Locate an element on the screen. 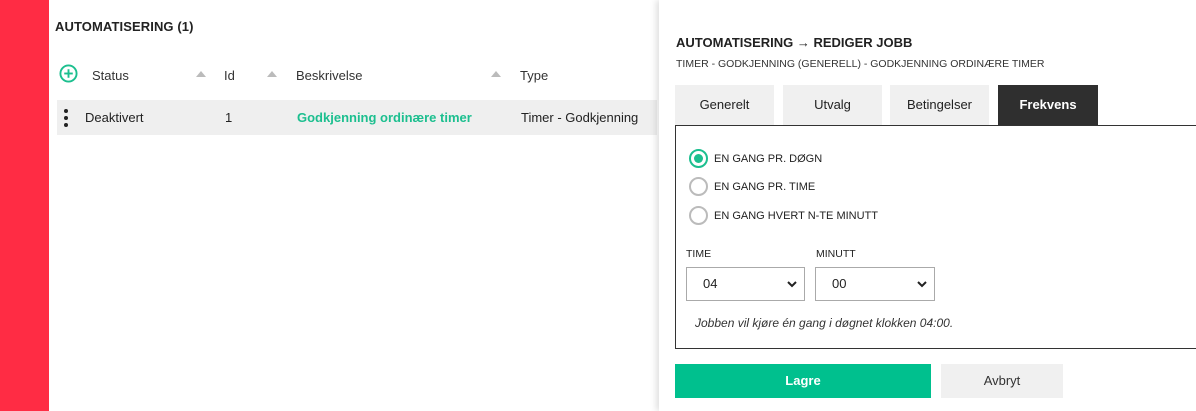 The image size is (1196, 411). column-header-id: Id is located at coordinates (229, 75).